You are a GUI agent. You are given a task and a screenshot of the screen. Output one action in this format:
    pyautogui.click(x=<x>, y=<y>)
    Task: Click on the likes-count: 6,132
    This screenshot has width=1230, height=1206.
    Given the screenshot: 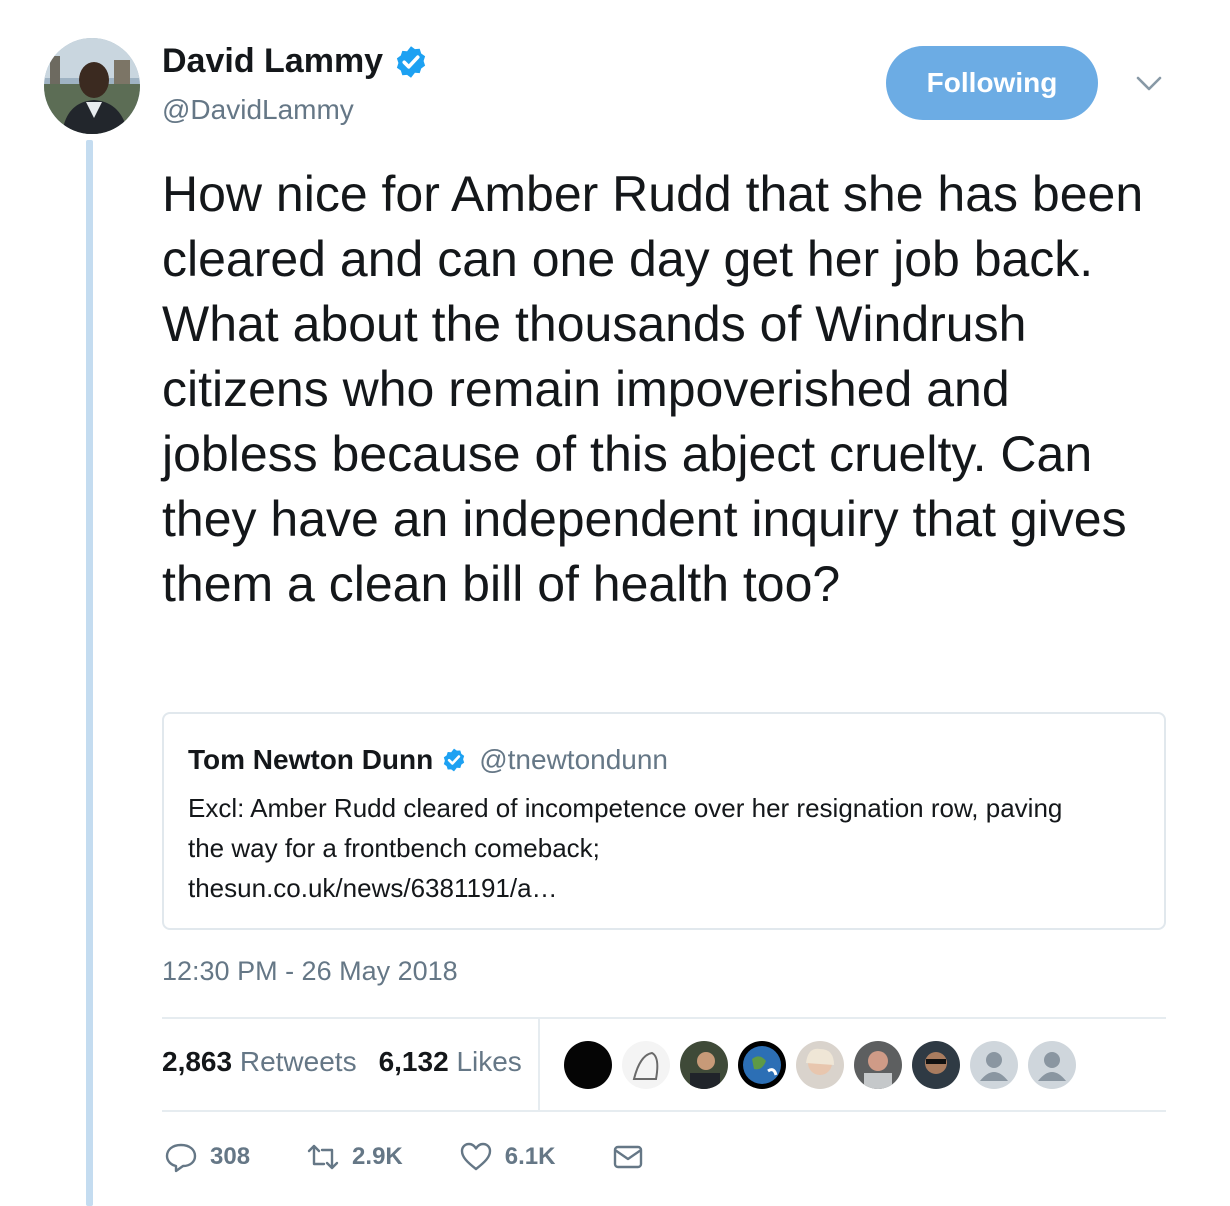 What is the action you would take?
    pyautogui.click(x=413, y=1061)
    